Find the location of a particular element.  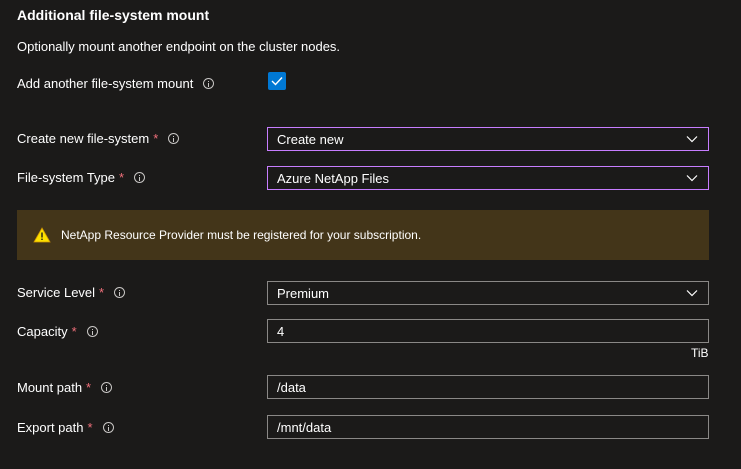

checkmark-icon is located at coordinates (277, 81).